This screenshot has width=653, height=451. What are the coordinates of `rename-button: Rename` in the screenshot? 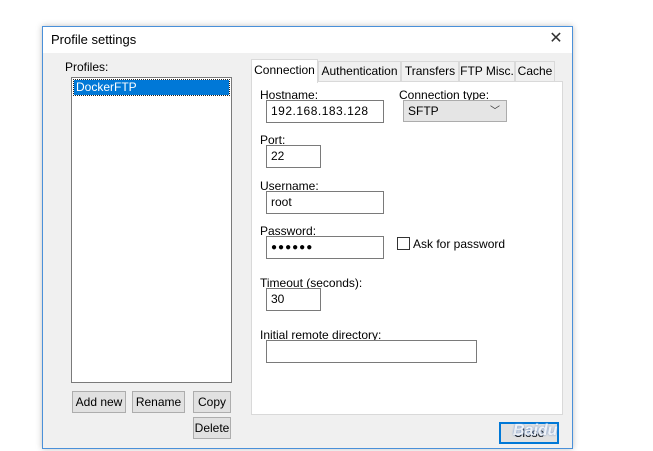 It's located at (158, 402).